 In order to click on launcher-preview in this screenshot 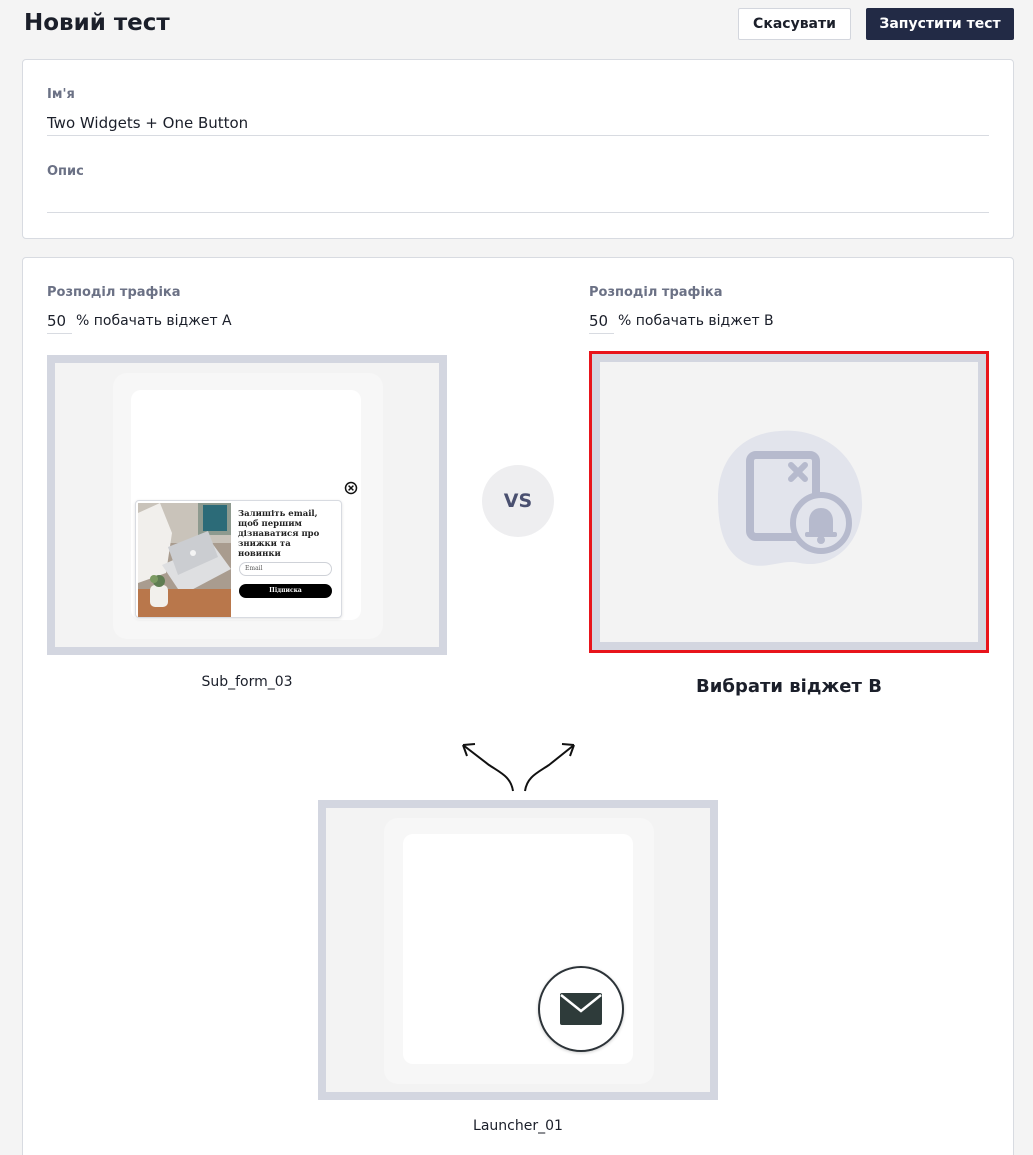, I will do `click(518, 950)`.